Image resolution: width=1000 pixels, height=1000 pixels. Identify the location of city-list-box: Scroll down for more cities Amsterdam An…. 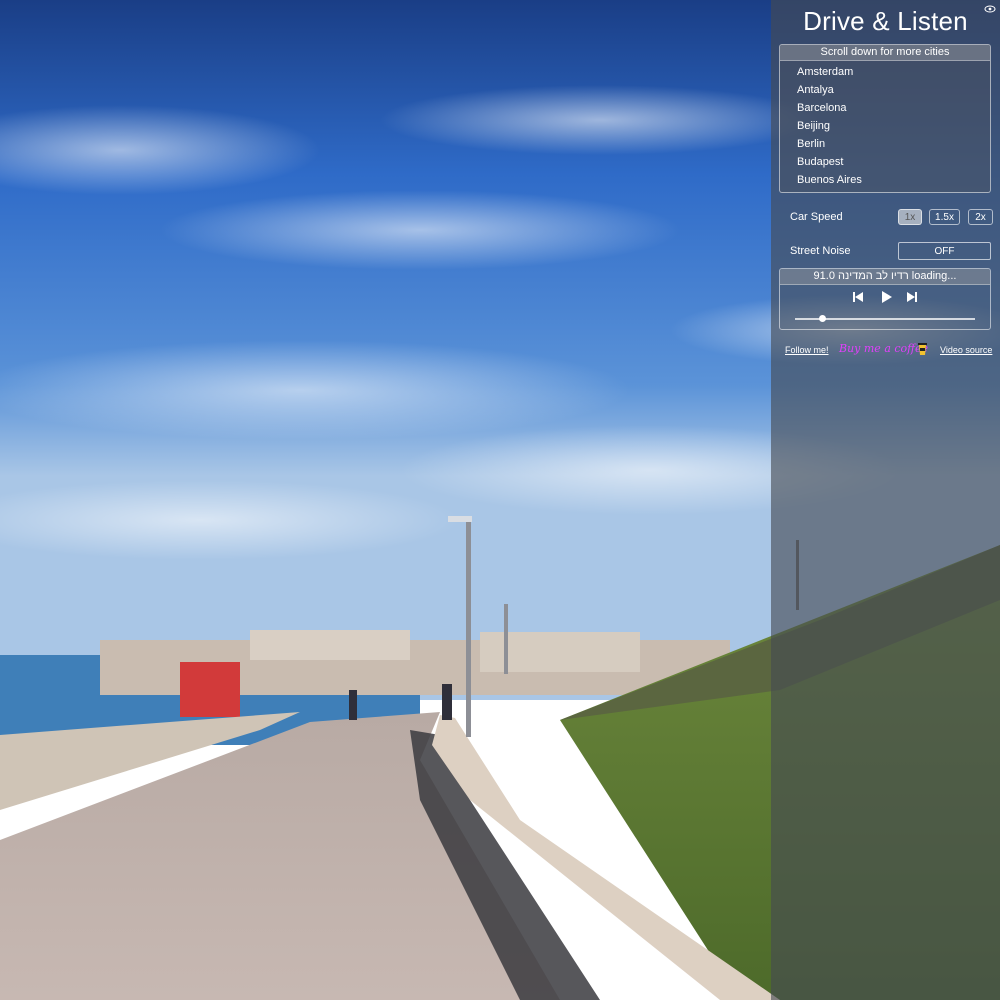
(885, 118).